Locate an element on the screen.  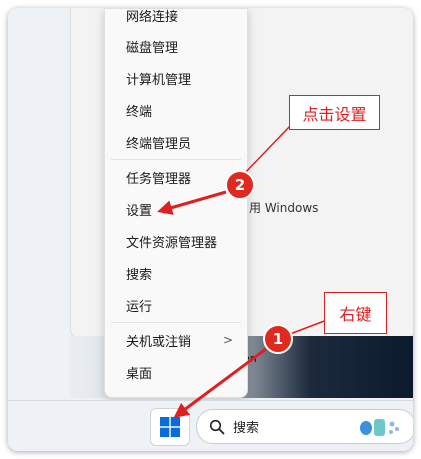
chevron-right-icon: > is located at coordinates (227, 340).